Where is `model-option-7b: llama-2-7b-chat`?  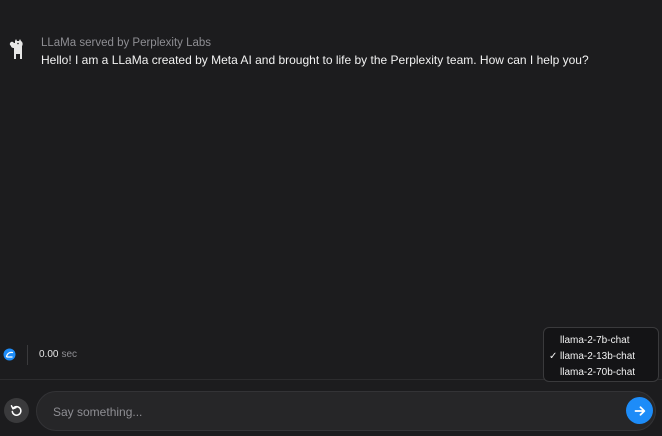
model-option-7b: llama-2-7b-chat is located at coordinates (601, 341).